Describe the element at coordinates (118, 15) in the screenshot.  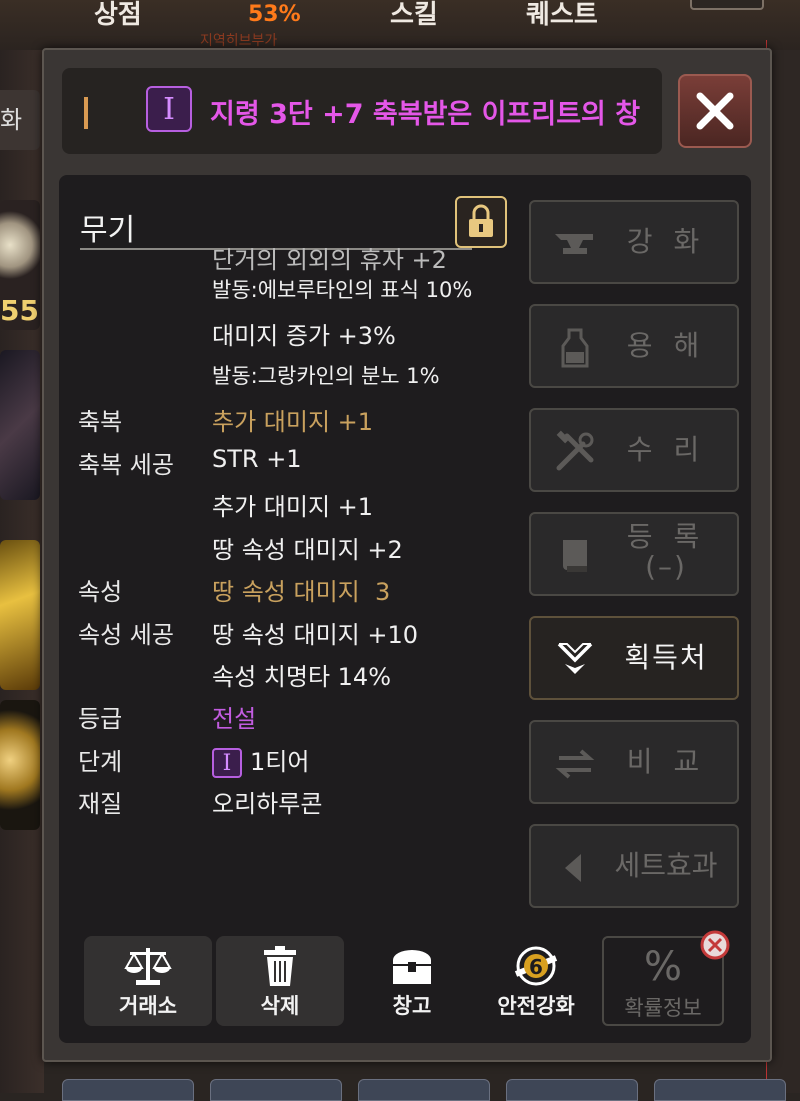
I see `tab-shop: 상점` at that location.